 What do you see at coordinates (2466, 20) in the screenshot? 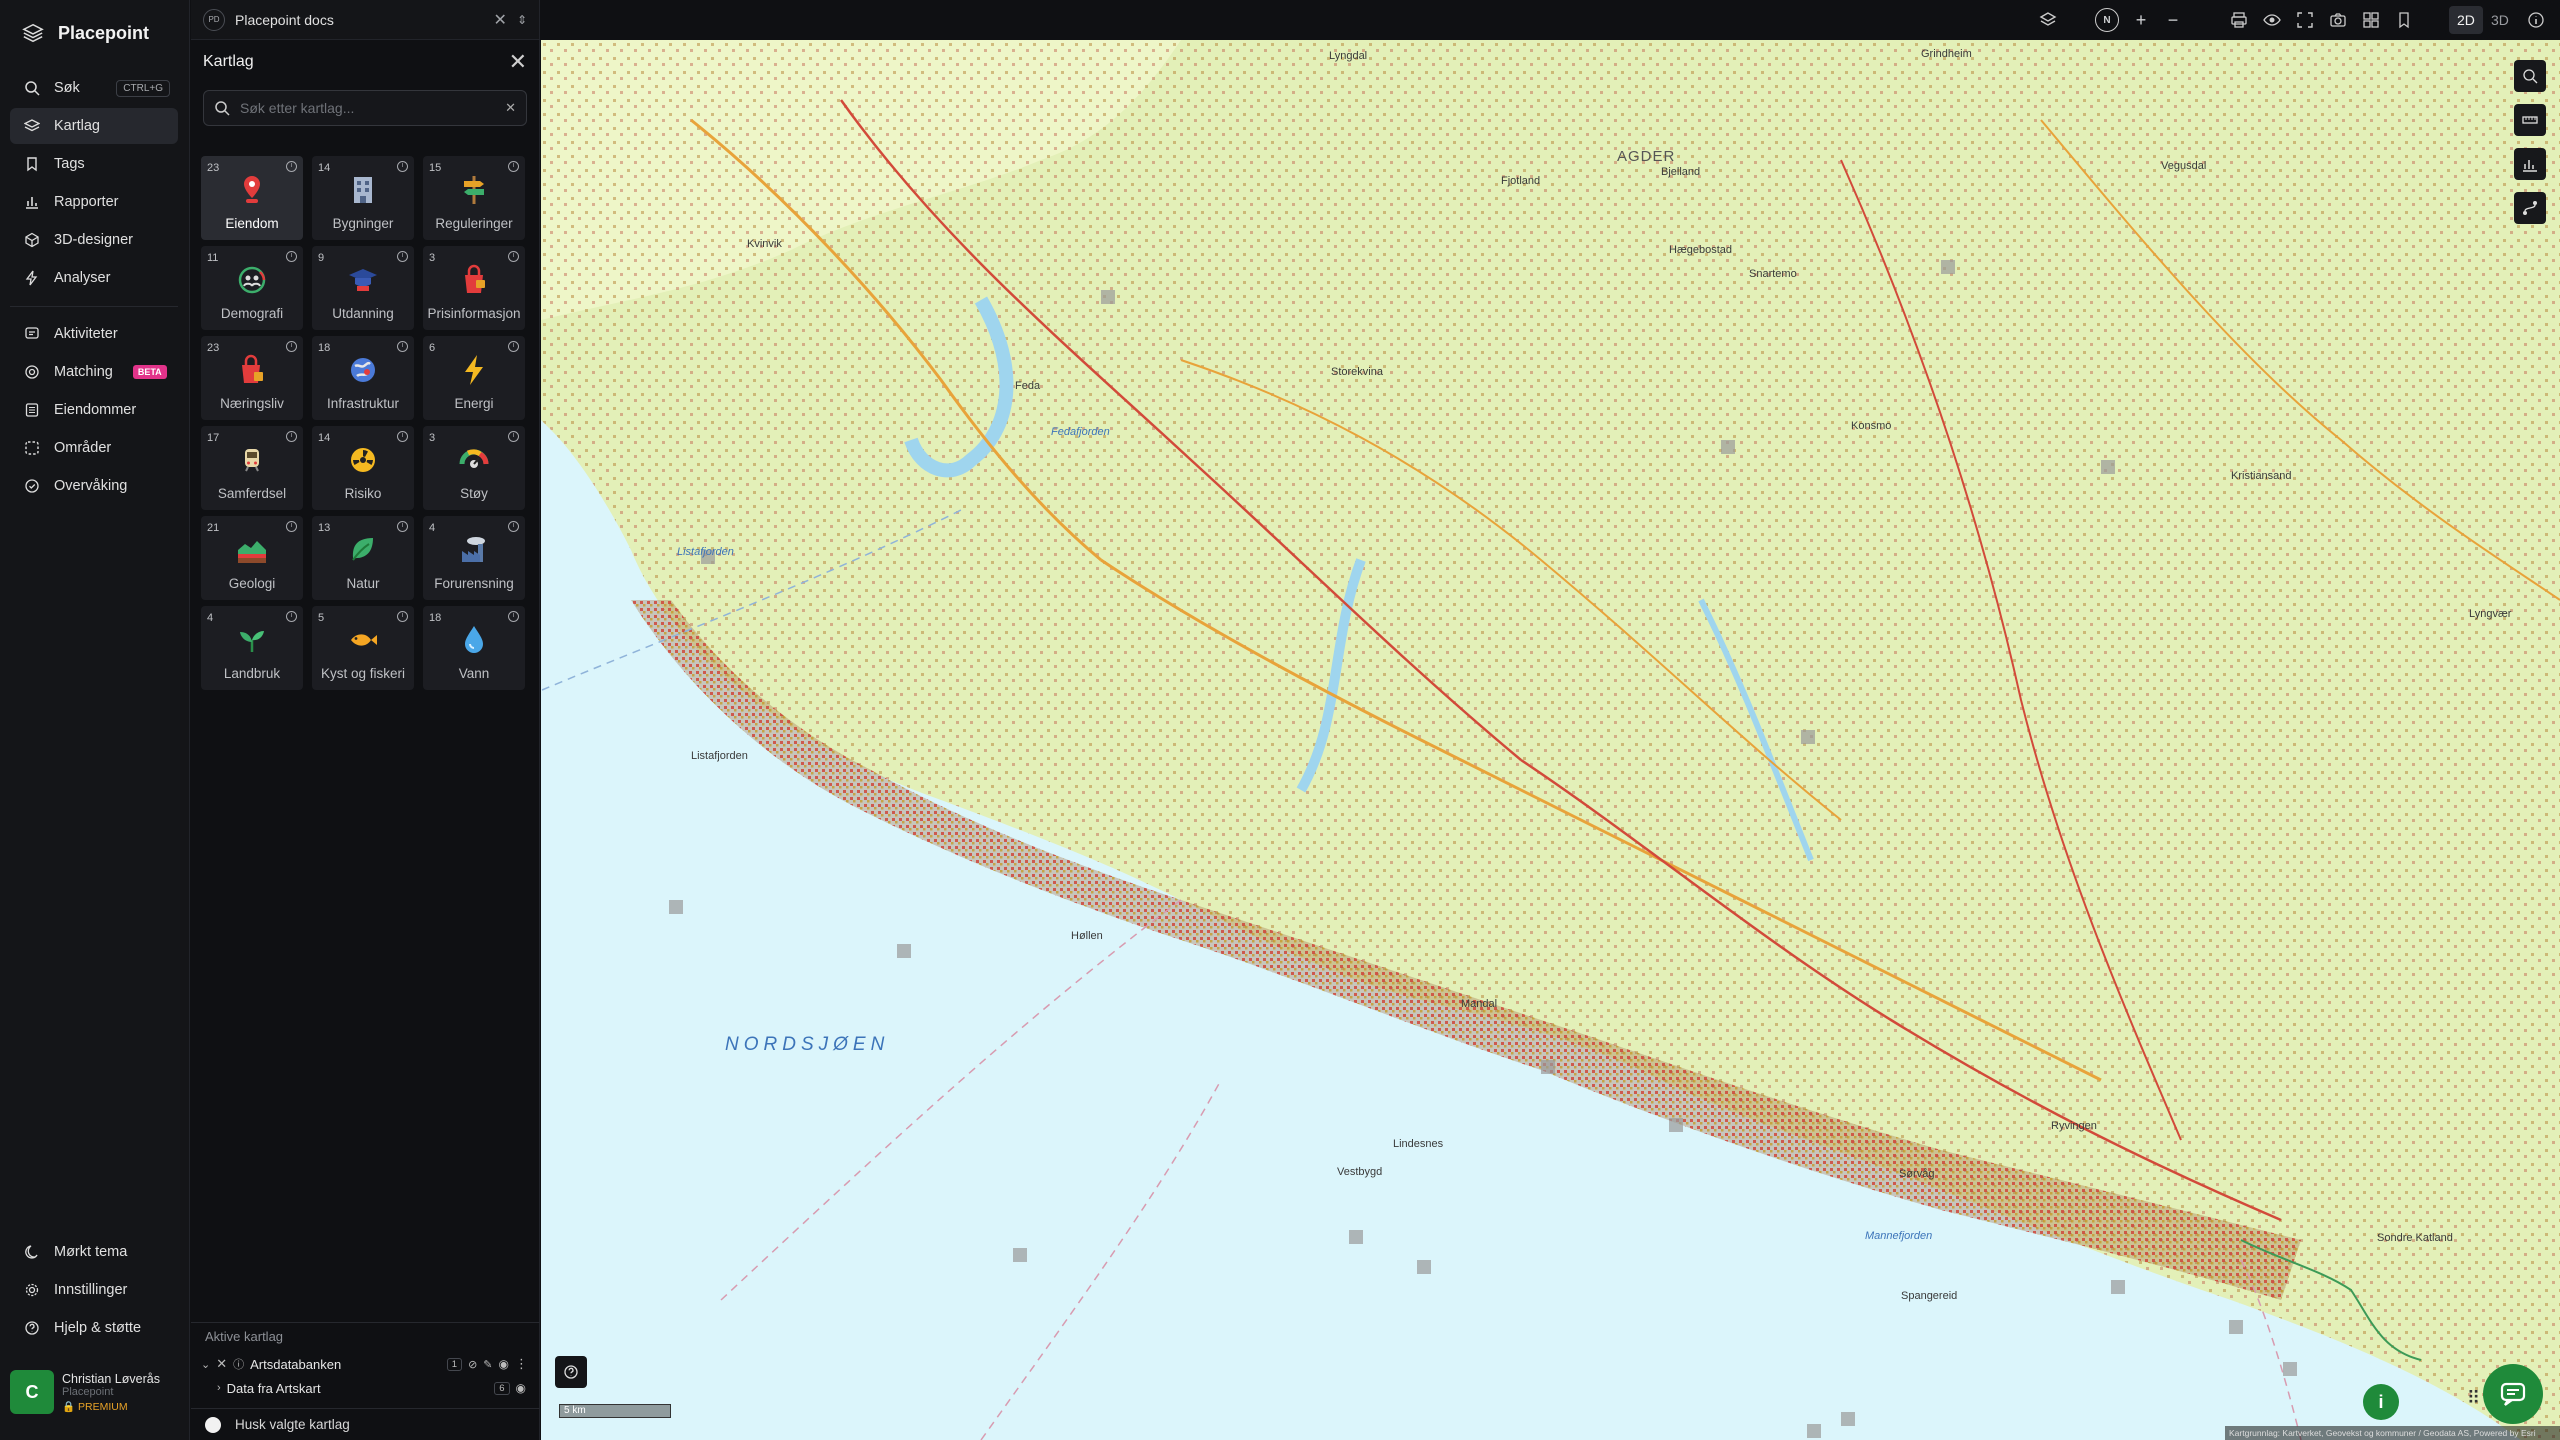
I see `mode-2d-button: 2D` at bounding box center [2466, 20].